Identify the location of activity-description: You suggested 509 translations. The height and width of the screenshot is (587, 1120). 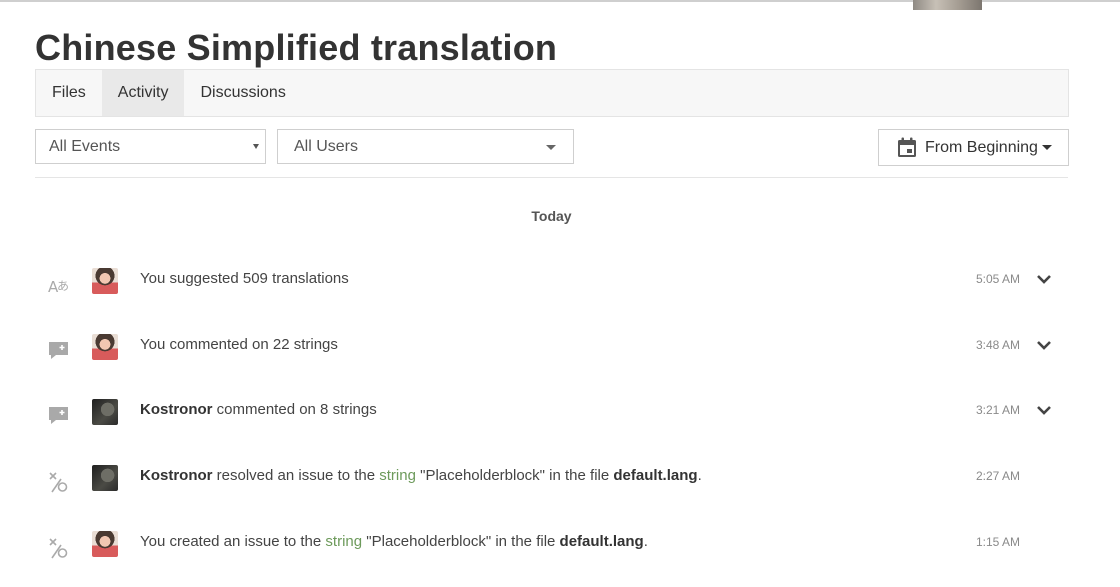
(244, 278).